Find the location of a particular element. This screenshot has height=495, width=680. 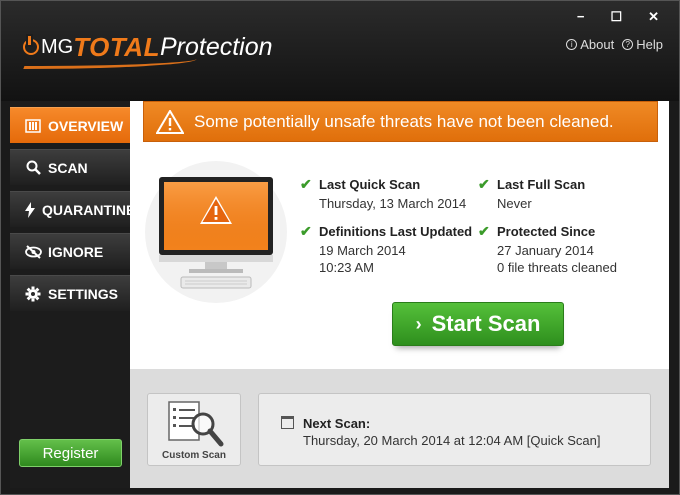

window-controls: − ☐ ✕ is located at coordinates (618, 17).